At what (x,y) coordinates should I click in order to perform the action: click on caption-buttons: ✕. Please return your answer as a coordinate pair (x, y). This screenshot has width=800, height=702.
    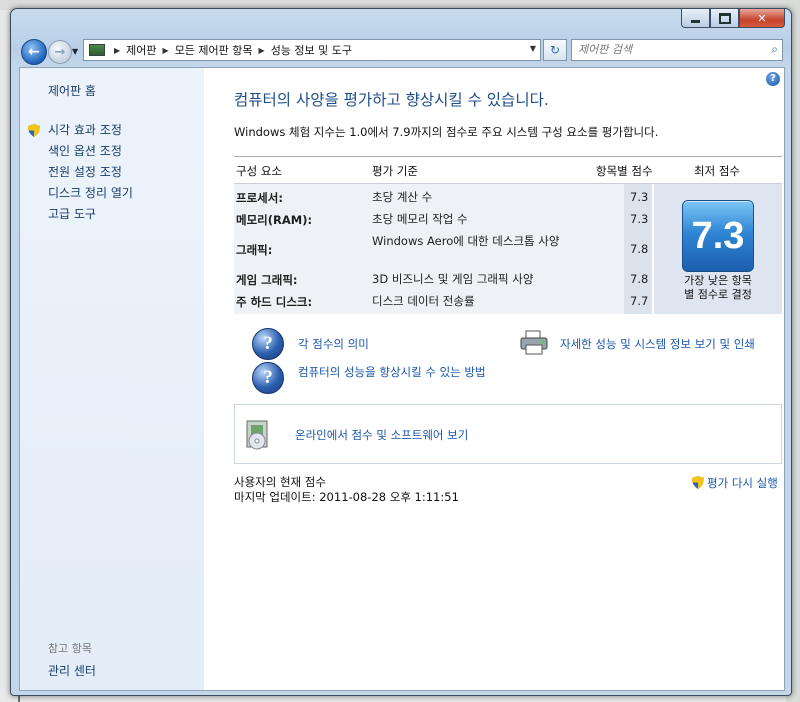
    Looking at the image, I should click on (733, 18).